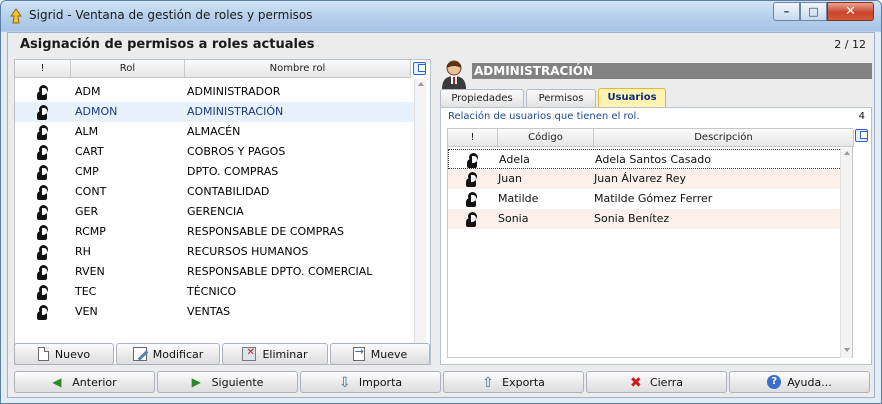 The image size is (882, 404). Describe the element at coordinates (561, 98) in the screenshot. I see `tab-permisos: Permisos` at that location.